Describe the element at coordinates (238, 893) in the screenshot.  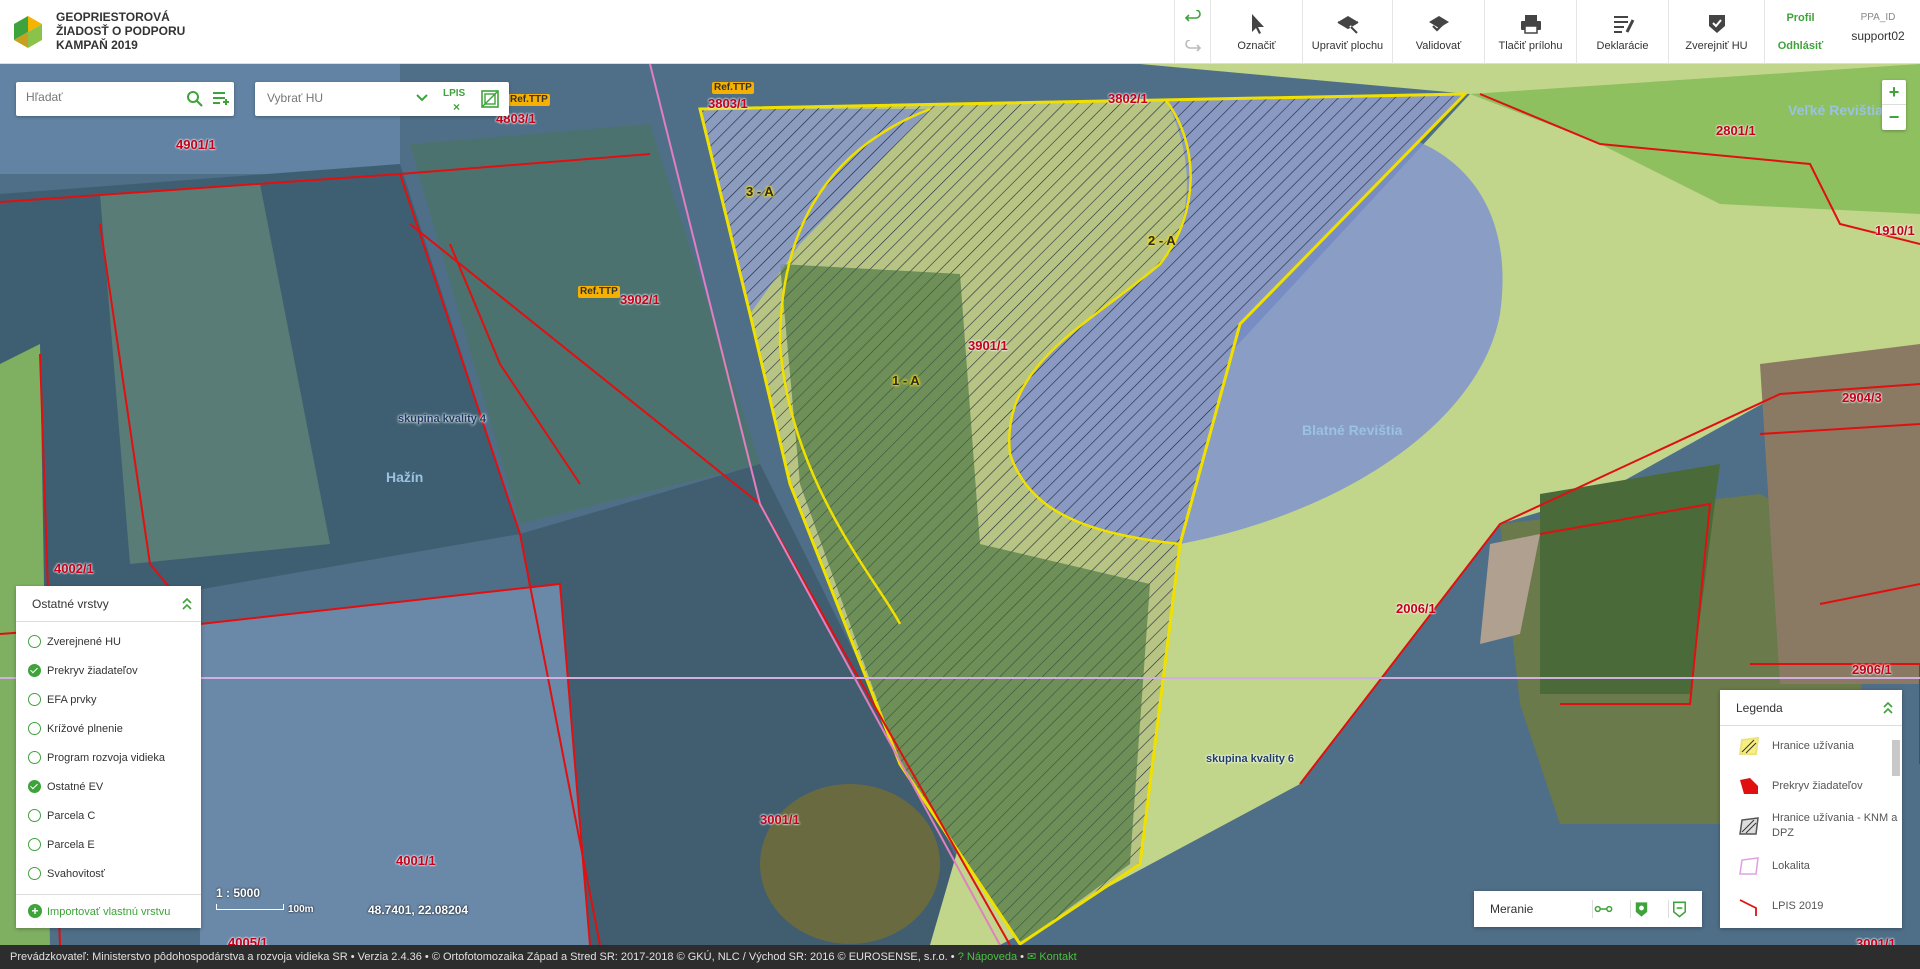
I see `scale-ratio: 1 : 5000` at that location.